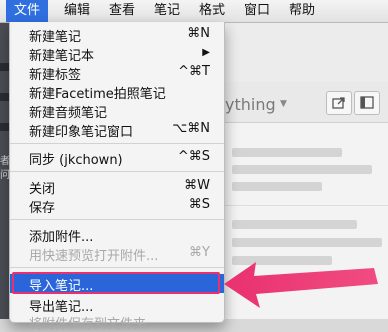  Describe the element at coordinates (194, 71) in the screenshot. I see `menu-item-shortcut: ^⌘T` at that location.